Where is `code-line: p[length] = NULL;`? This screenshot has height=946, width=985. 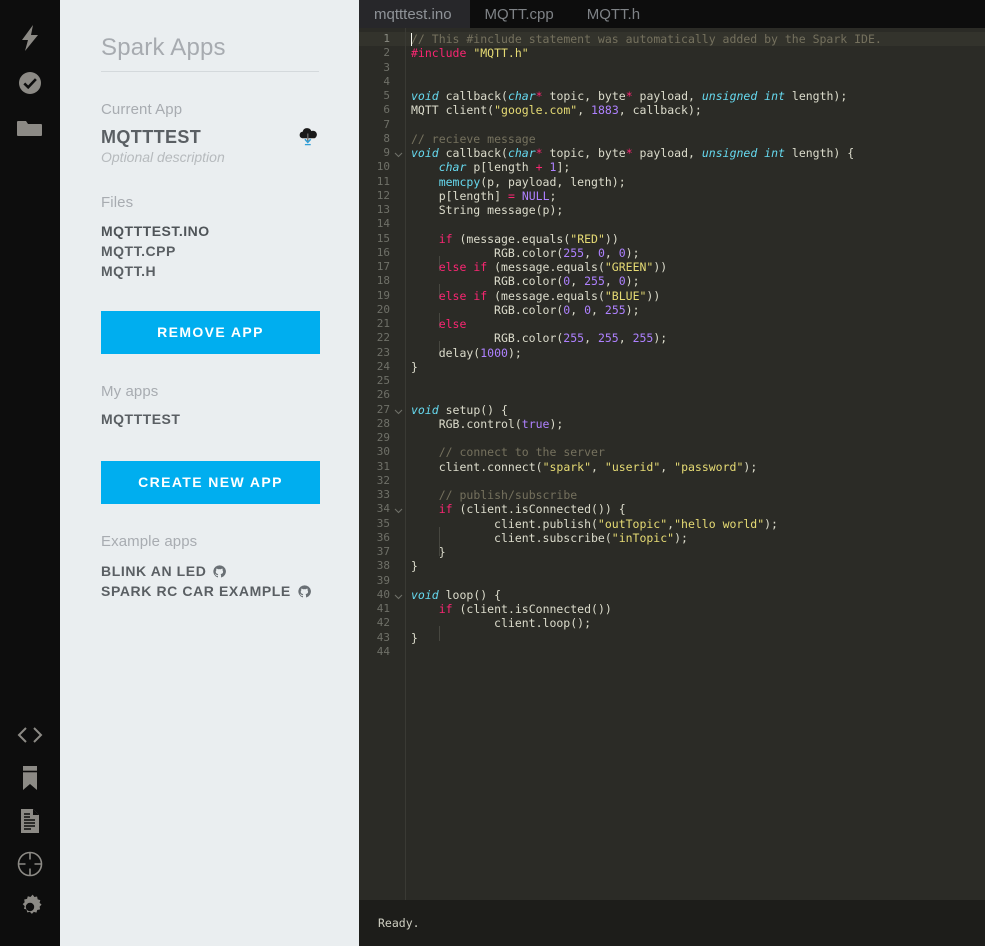 code-line: p[length] = NULL; is located at coordinates (695, 196).